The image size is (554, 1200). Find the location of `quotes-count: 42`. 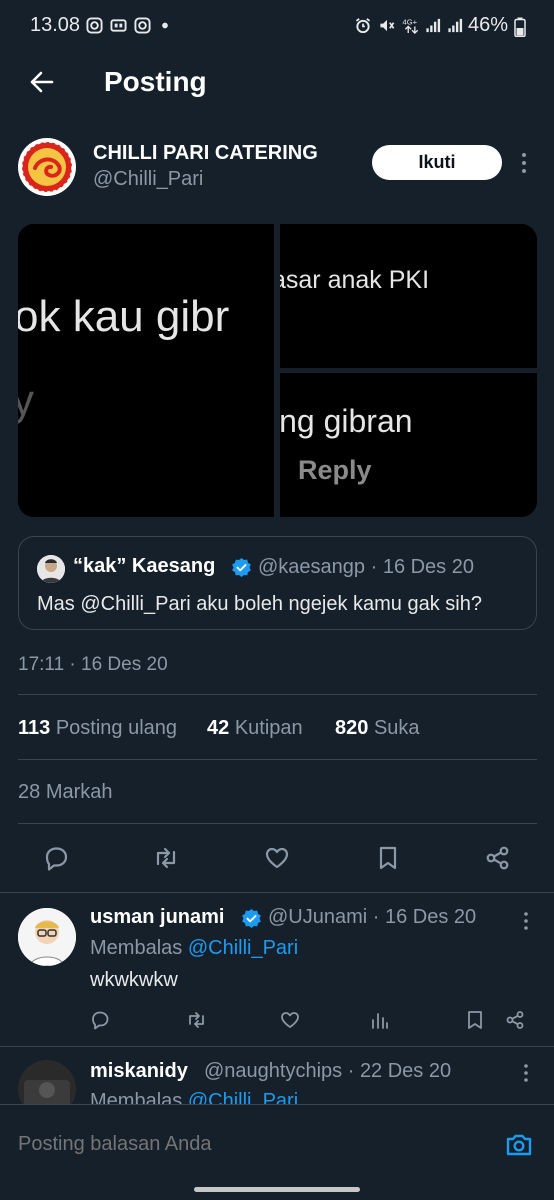

quotes-count: 42 is located at coordinates (218, 728).